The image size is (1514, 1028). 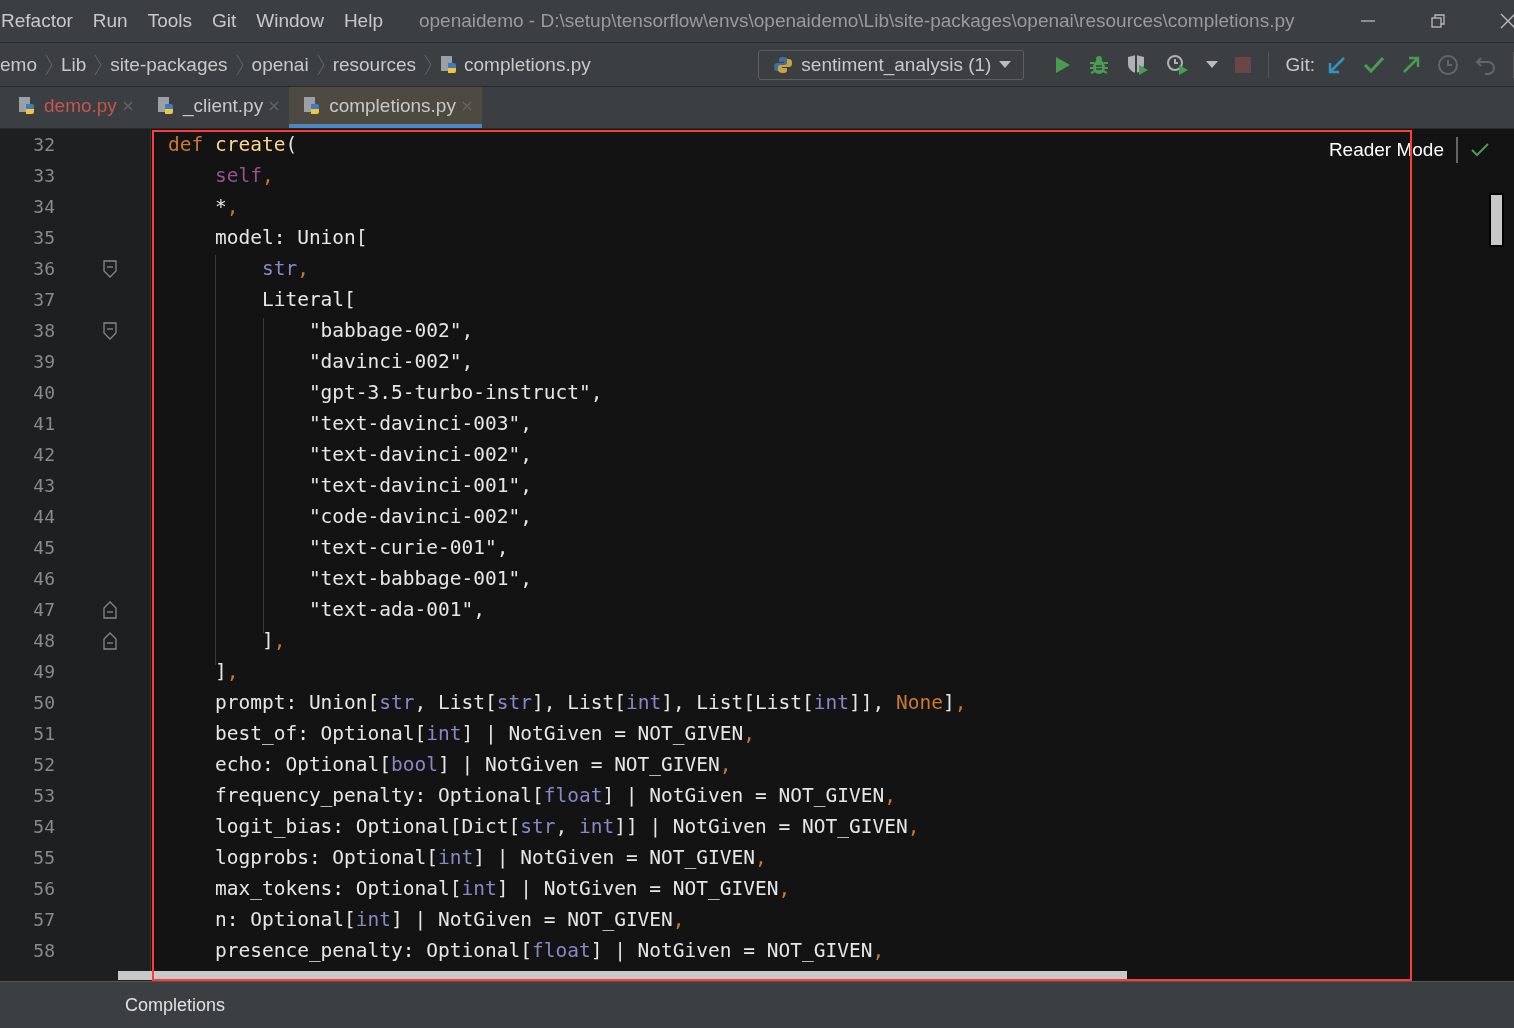 What do you see at coordinates (43, 454) in the screenshot?
I see `line-number: 42` at bounding box center [43, 454].